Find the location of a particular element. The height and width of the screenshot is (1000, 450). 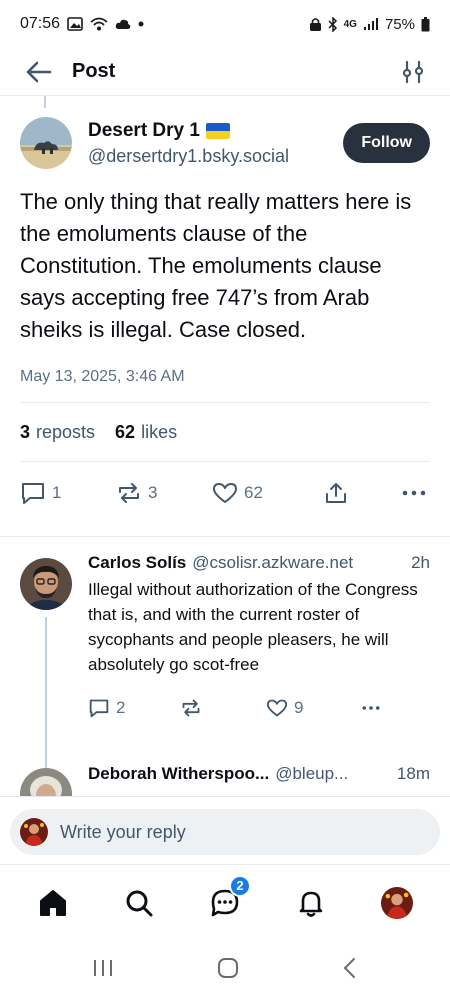

home-icon is located at coordinates (53, 902).